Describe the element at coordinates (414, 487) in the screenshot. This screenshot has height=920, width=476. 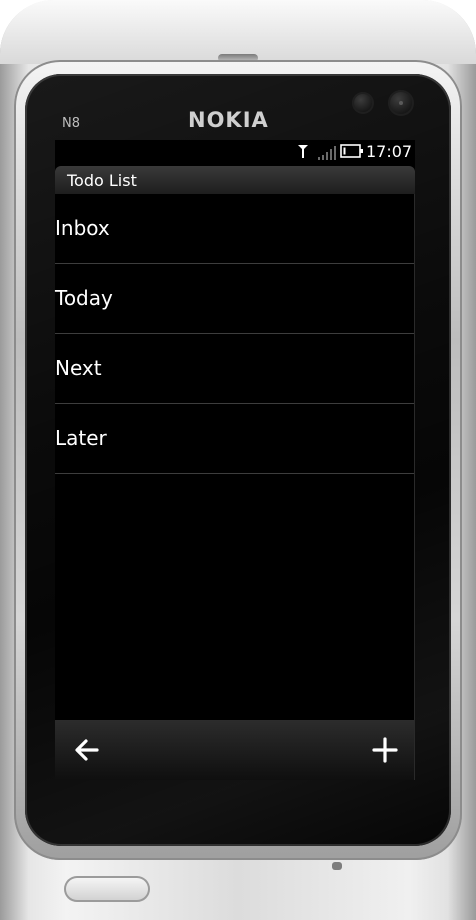
I see `screen-edge` at that location.